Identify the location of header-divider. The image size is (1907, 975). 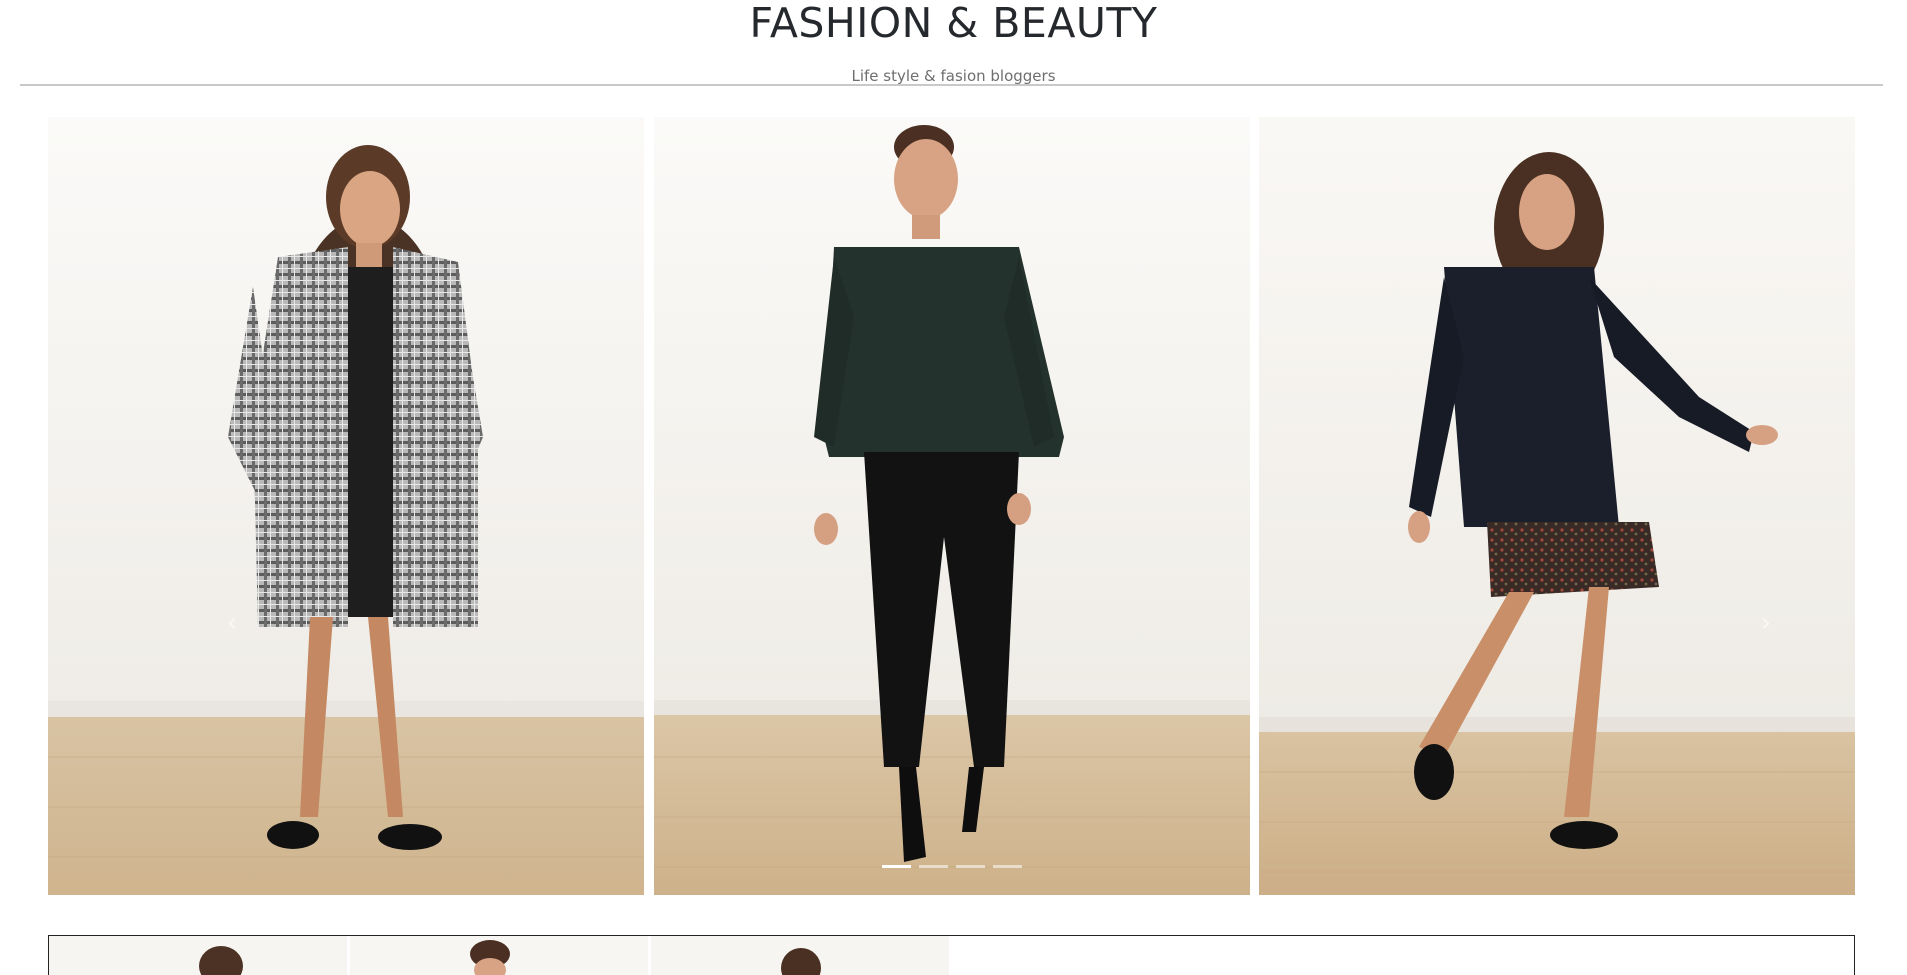
(951, 85).